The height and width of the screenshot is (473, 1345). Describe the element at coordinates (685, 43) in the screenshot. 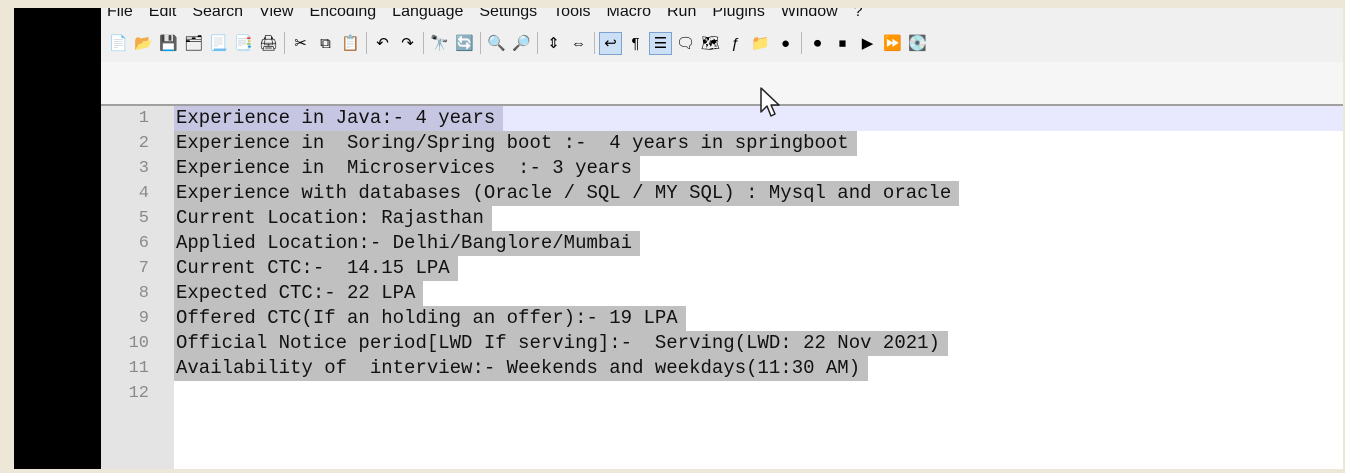

I see `user-defined-language-icon: 🗨` at that location.